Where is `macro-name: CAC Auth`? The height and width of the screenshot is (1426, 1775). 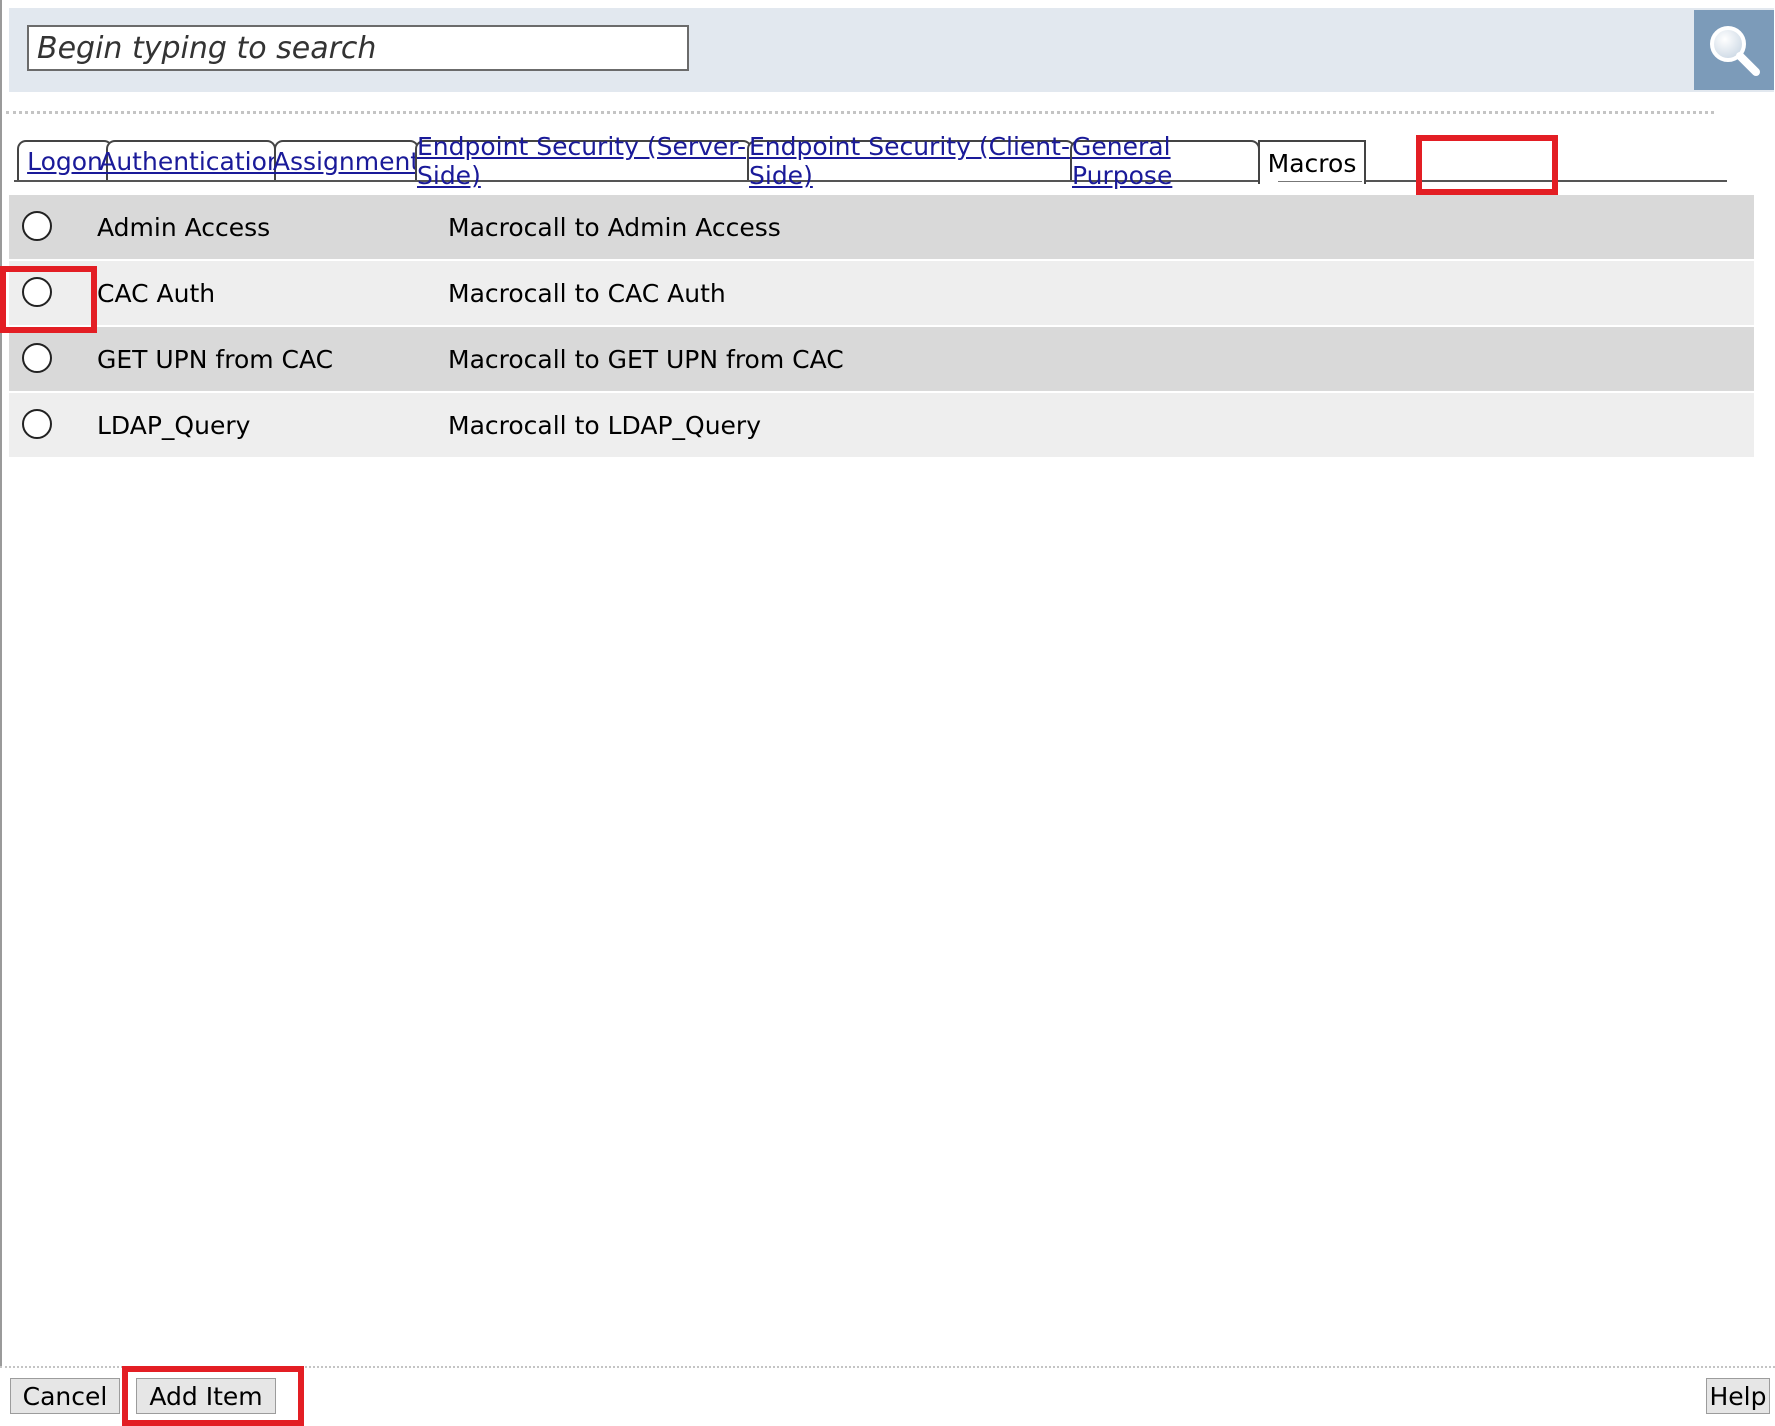
macro-name: CAC Auth is located at coordinates (156, 293).